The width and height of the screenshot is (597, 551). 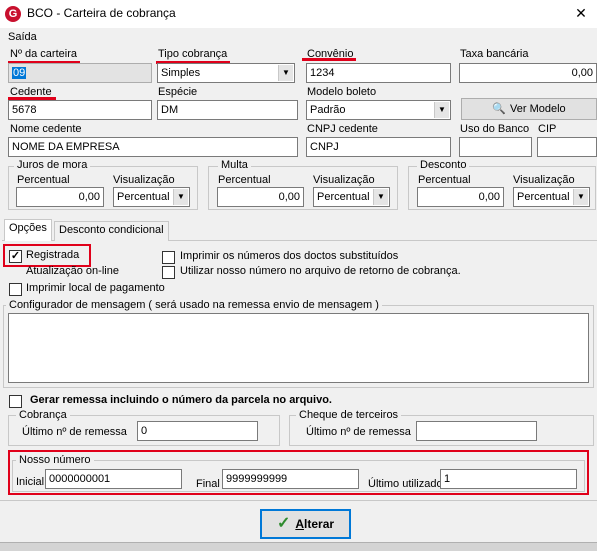 What do you see at coordinates (405, 484) in the screenshot?
I see `ultimo-utilizado-label: Último utilizado` at bounding box center [405, 484].